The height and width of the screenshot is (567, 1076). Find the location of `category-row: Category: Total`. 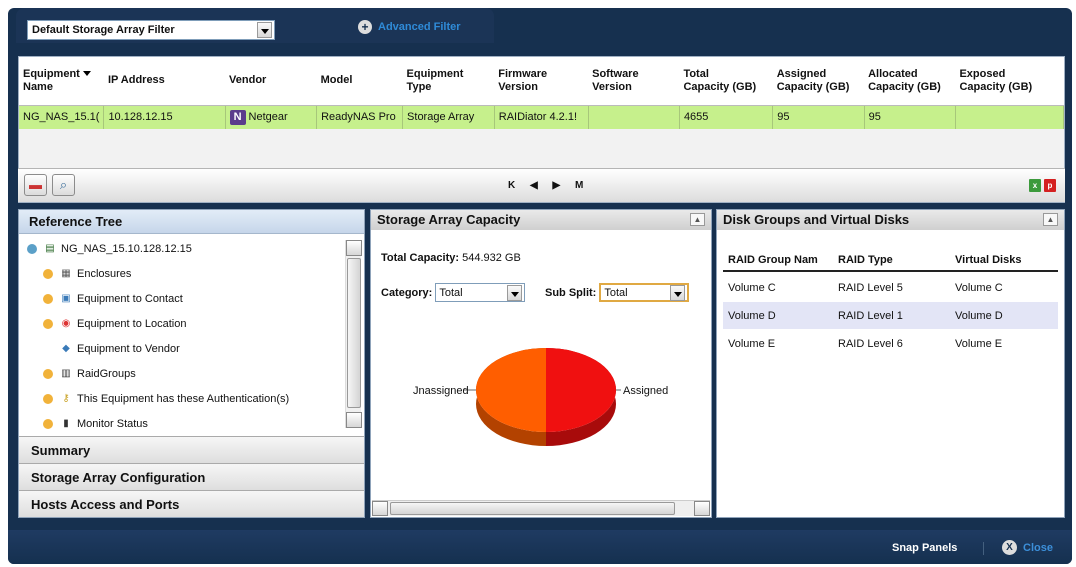

category-row: Category: Total is located at coordinates (453, 292).